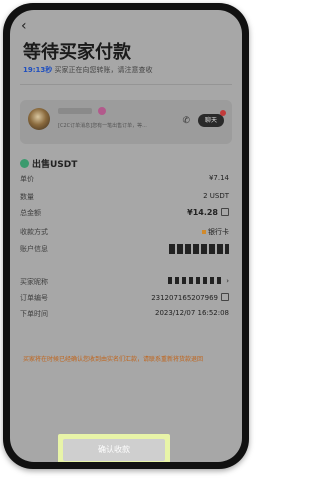  Describe the element at coordinates (124, 179) in the screenshot. I see `row-unit-price: 单价 ¥7.14` at that location.